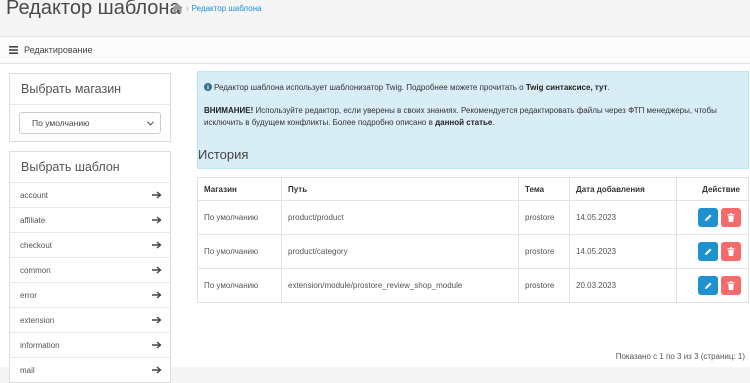 This screenshot has height=383, width=750. Describe the element at coordinates (90, 319) in the screenshot. I see `template-item-extension: extension` at that location.